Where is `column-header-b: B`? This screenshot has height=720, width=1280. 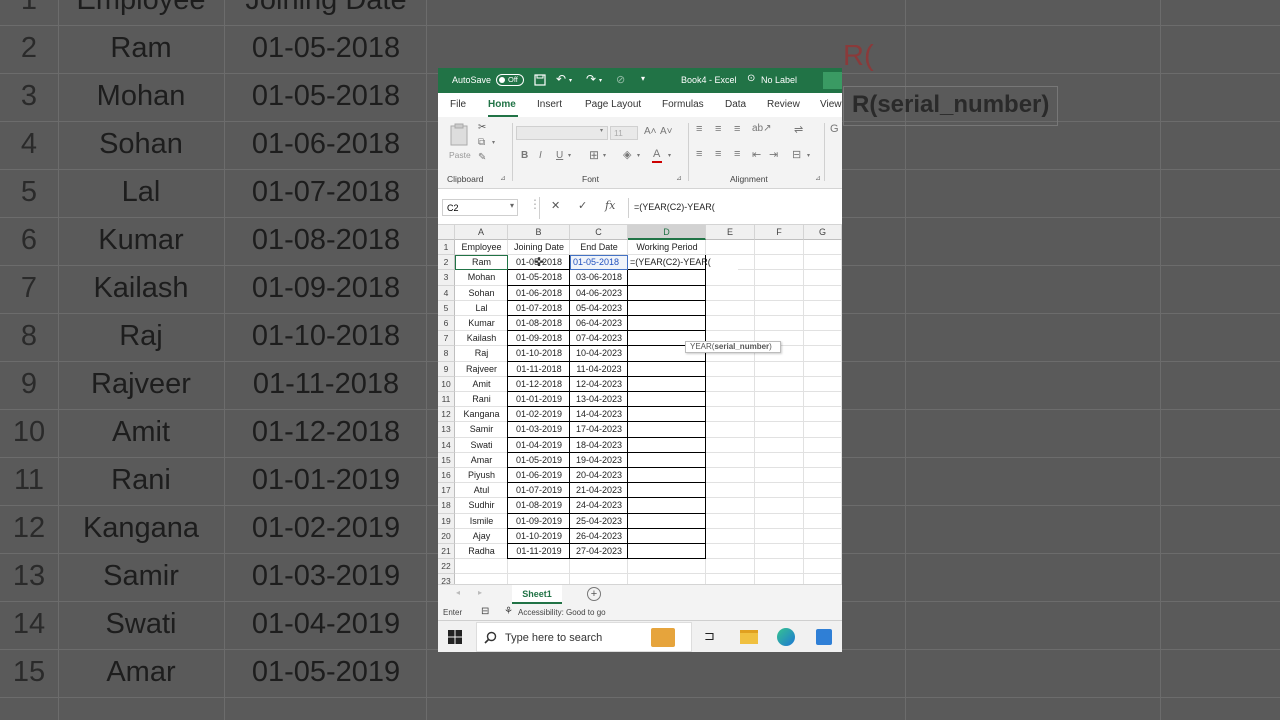 column-header-b: B is located at coordinates (539, 232).